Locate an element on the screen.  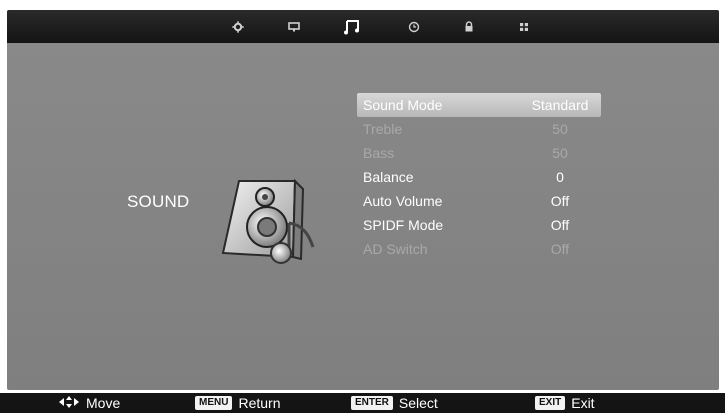
lock-icon is located at coordinates (469, 26).